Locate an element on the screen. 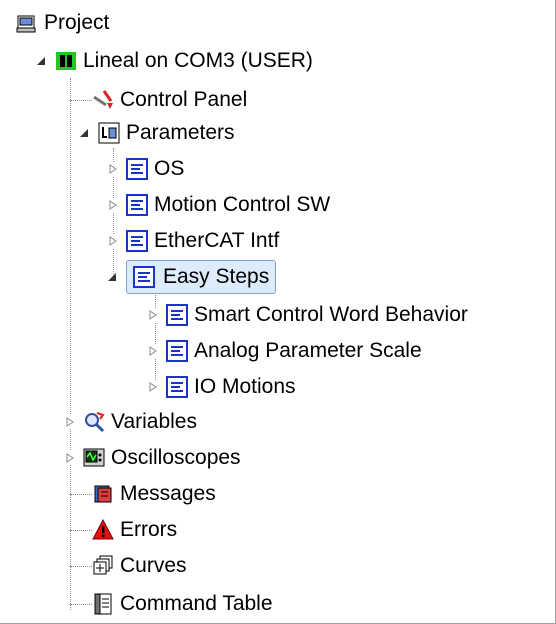 This screenshot has width=556, height=624. tree-node-label: Curves is located at coordinates (153, 565).